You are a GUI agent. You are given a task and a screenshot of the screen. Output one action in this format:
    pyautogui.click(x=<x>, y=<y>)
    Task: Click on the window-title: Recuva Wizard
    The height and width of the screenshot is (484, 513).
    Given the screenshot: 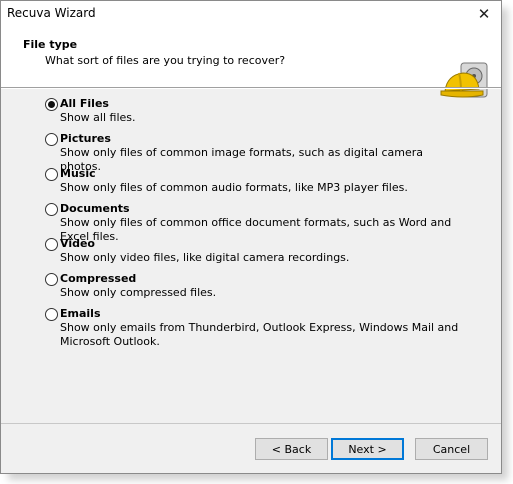 What is the action you would take?
    pyautogui.click(x=51, y=13)
    